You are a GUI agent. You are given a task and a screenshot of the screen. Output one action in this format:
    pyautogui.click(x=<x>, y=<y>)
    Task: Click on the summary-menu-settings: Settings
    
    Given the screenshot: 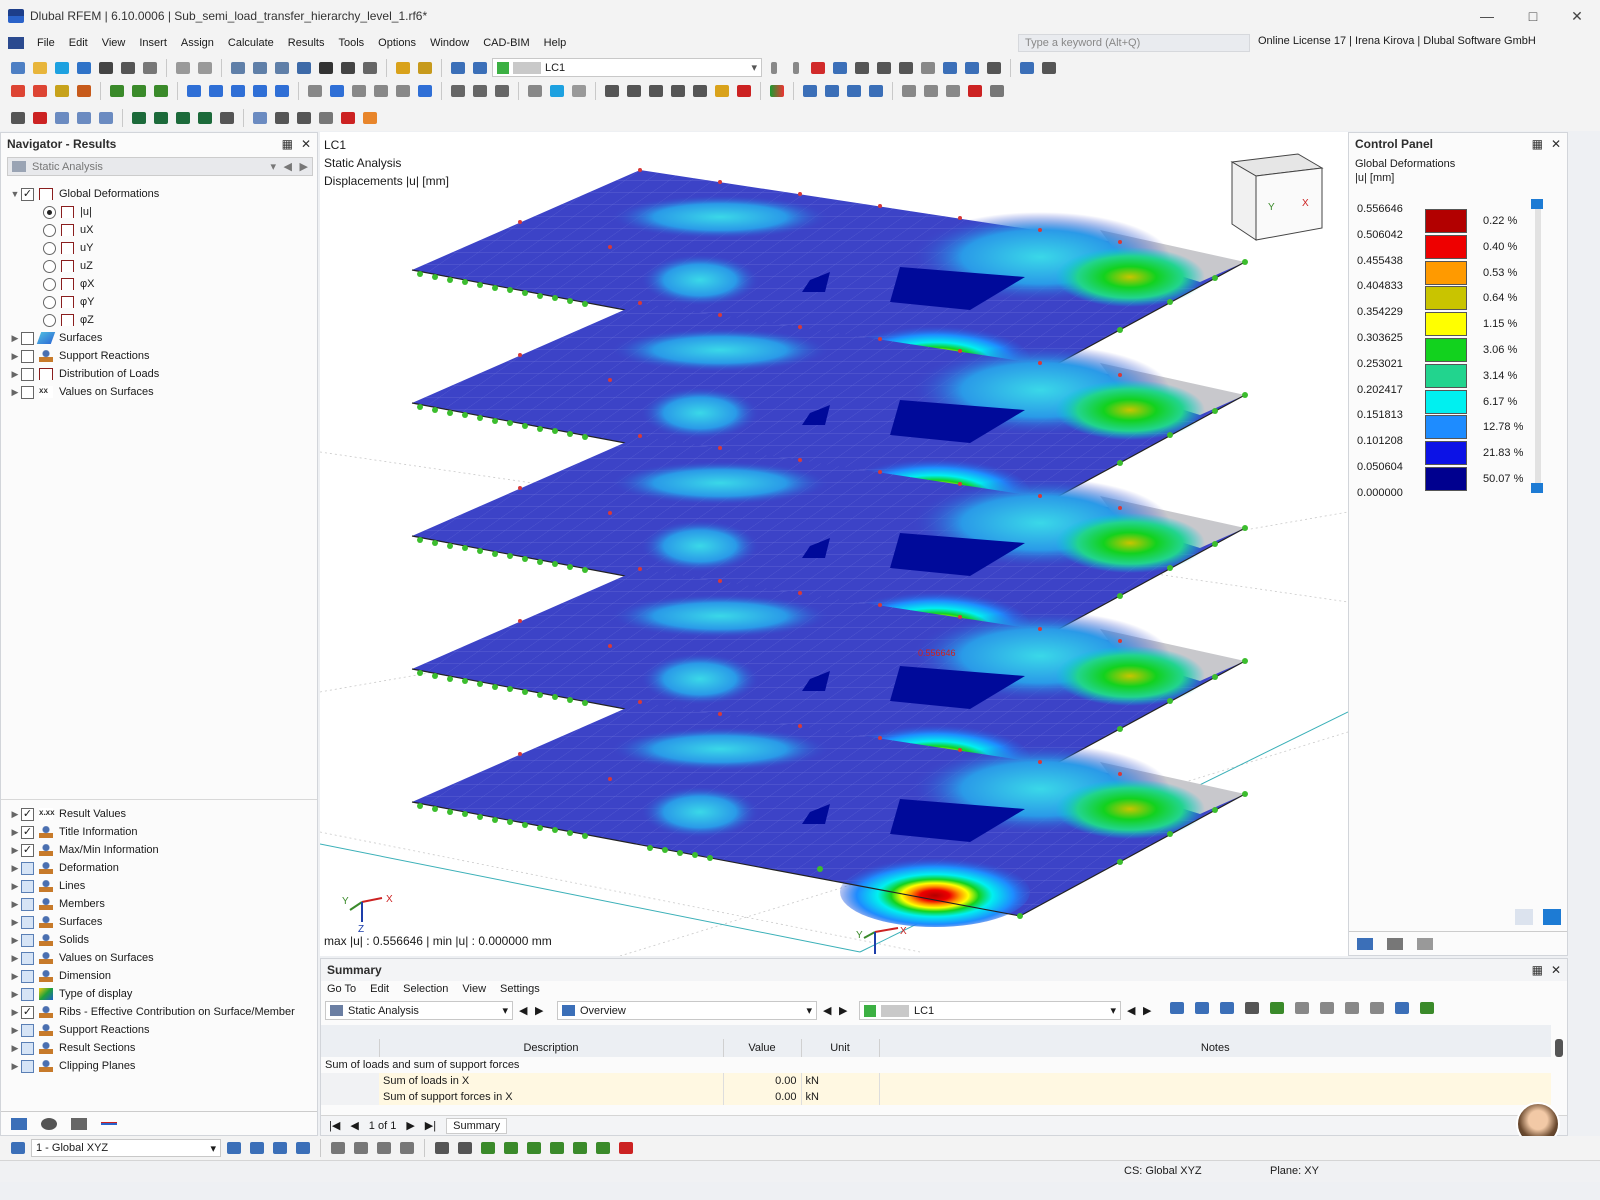 What is the action you would take?
    pyautogui.click(x=520, y=989)
    